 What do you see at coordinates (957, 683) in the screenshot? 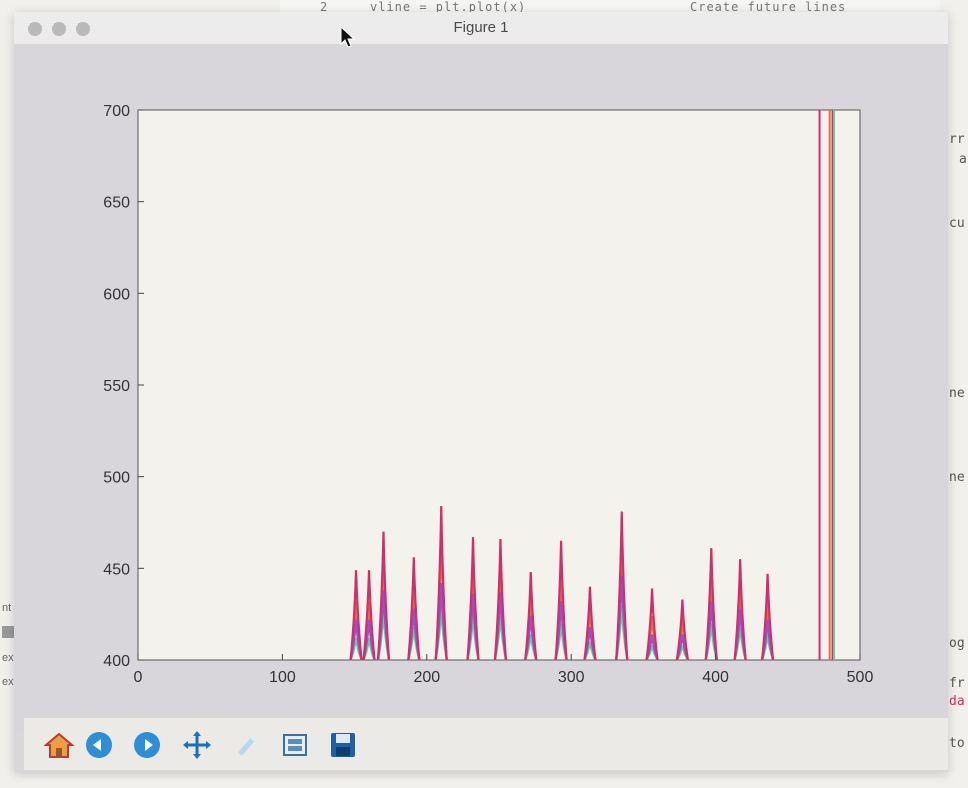
I see `editor-fragment: fr` at bounding box center [957, 683].